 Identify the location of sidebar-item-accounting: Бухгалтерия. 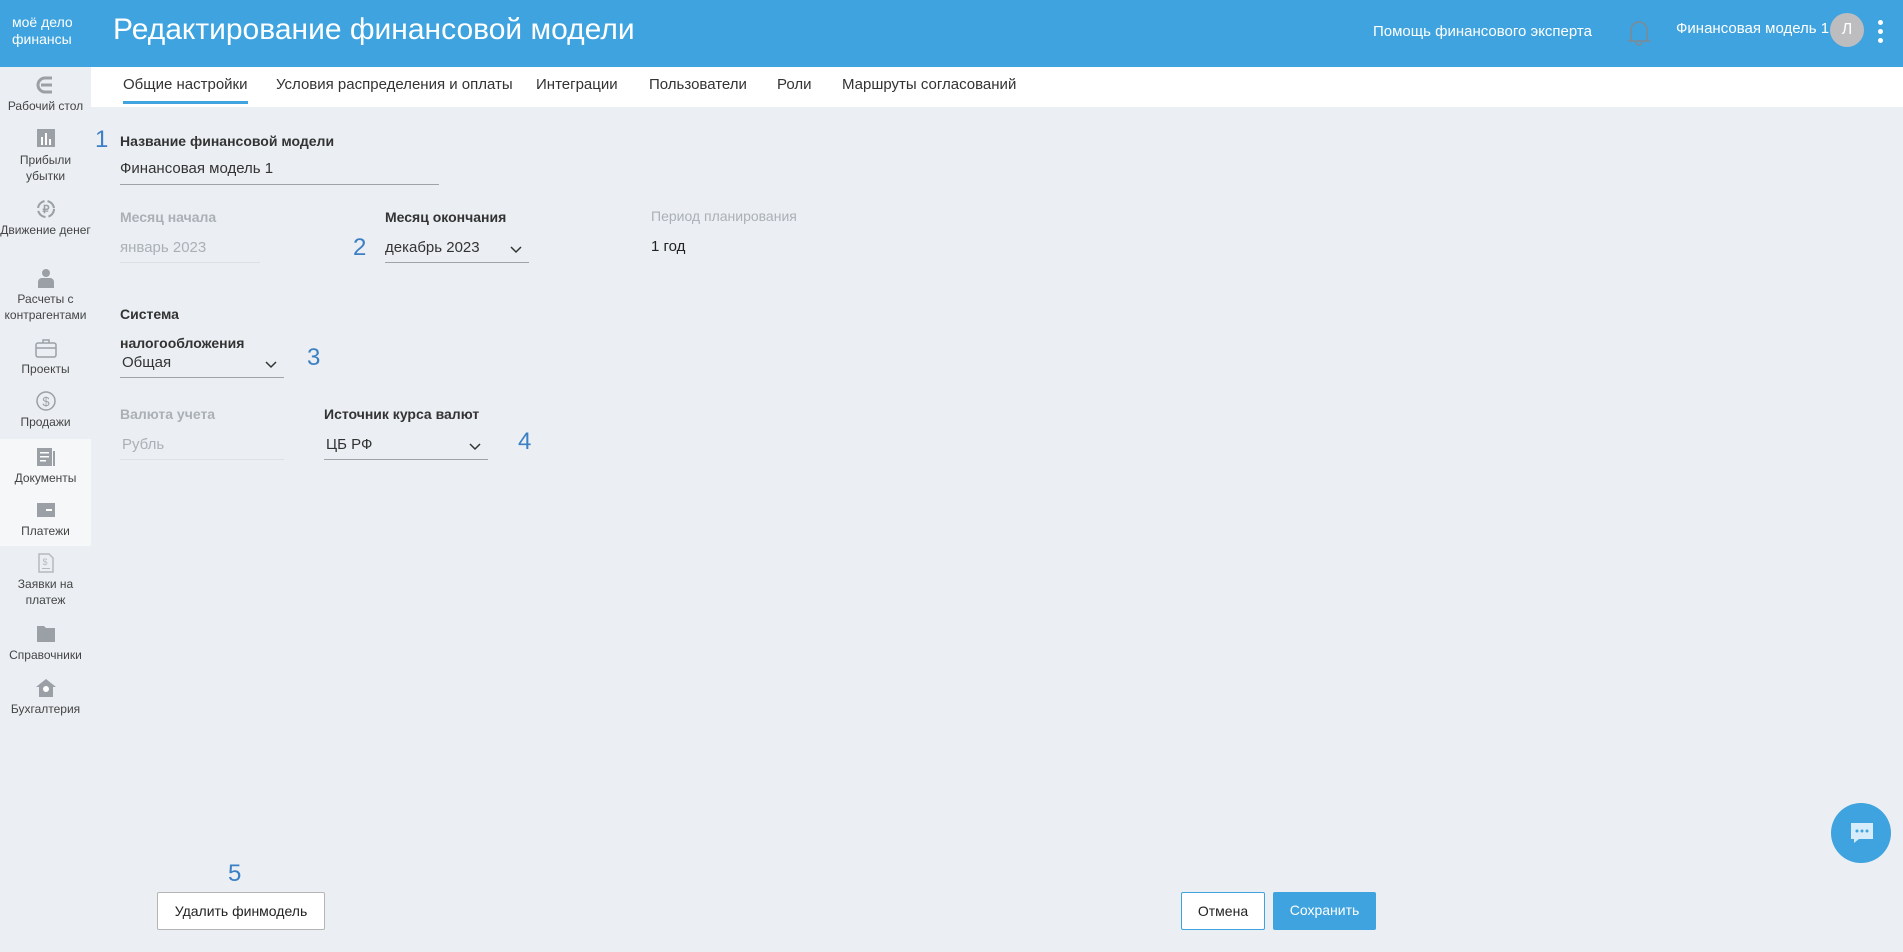
(45, 697).